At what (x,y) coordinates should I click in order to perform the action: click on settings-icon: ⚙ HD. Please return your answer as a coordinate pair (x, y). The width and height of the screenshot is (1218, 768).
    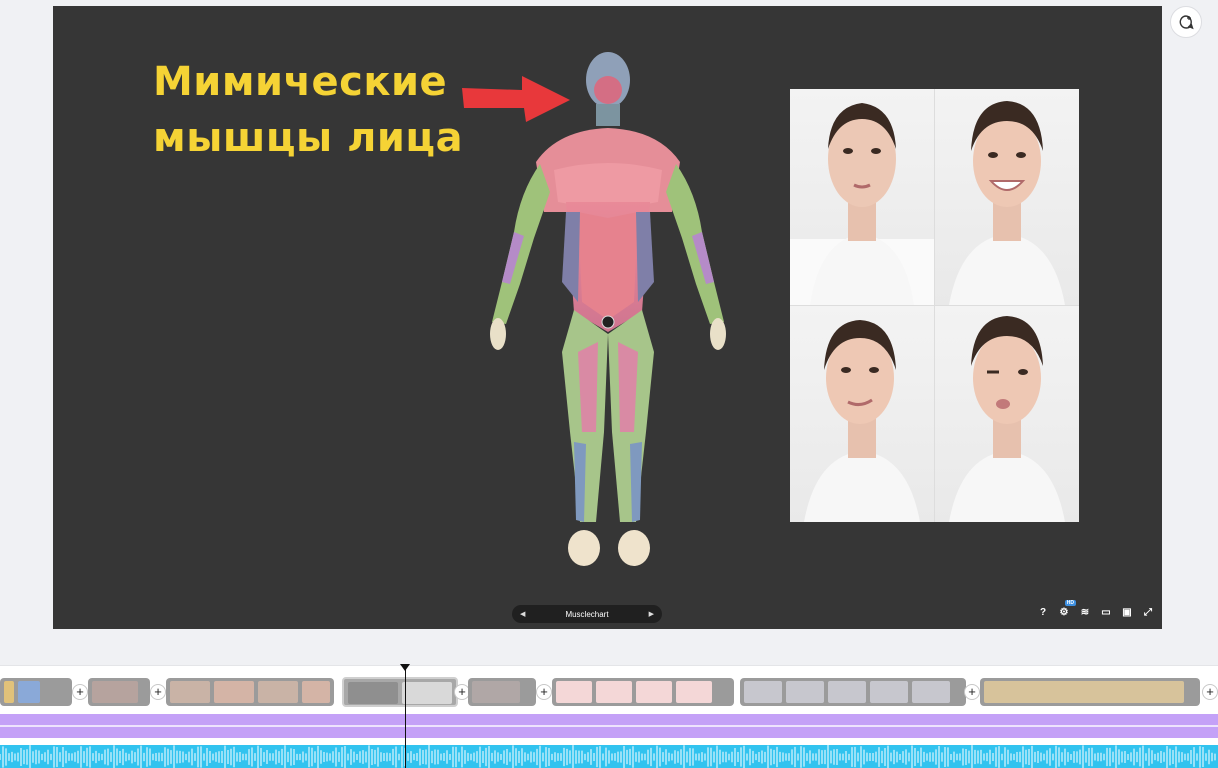
    Looking at the image, I should click on (1067, 609).